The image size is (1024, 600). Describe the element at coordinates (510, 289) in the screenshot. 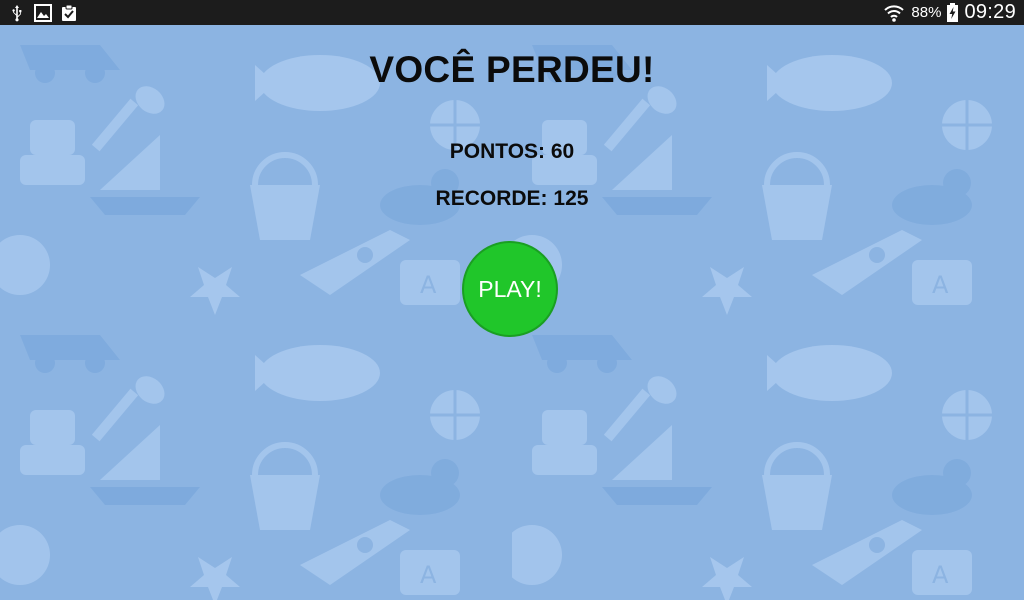

I see `play-button: PLAY!` at that location.